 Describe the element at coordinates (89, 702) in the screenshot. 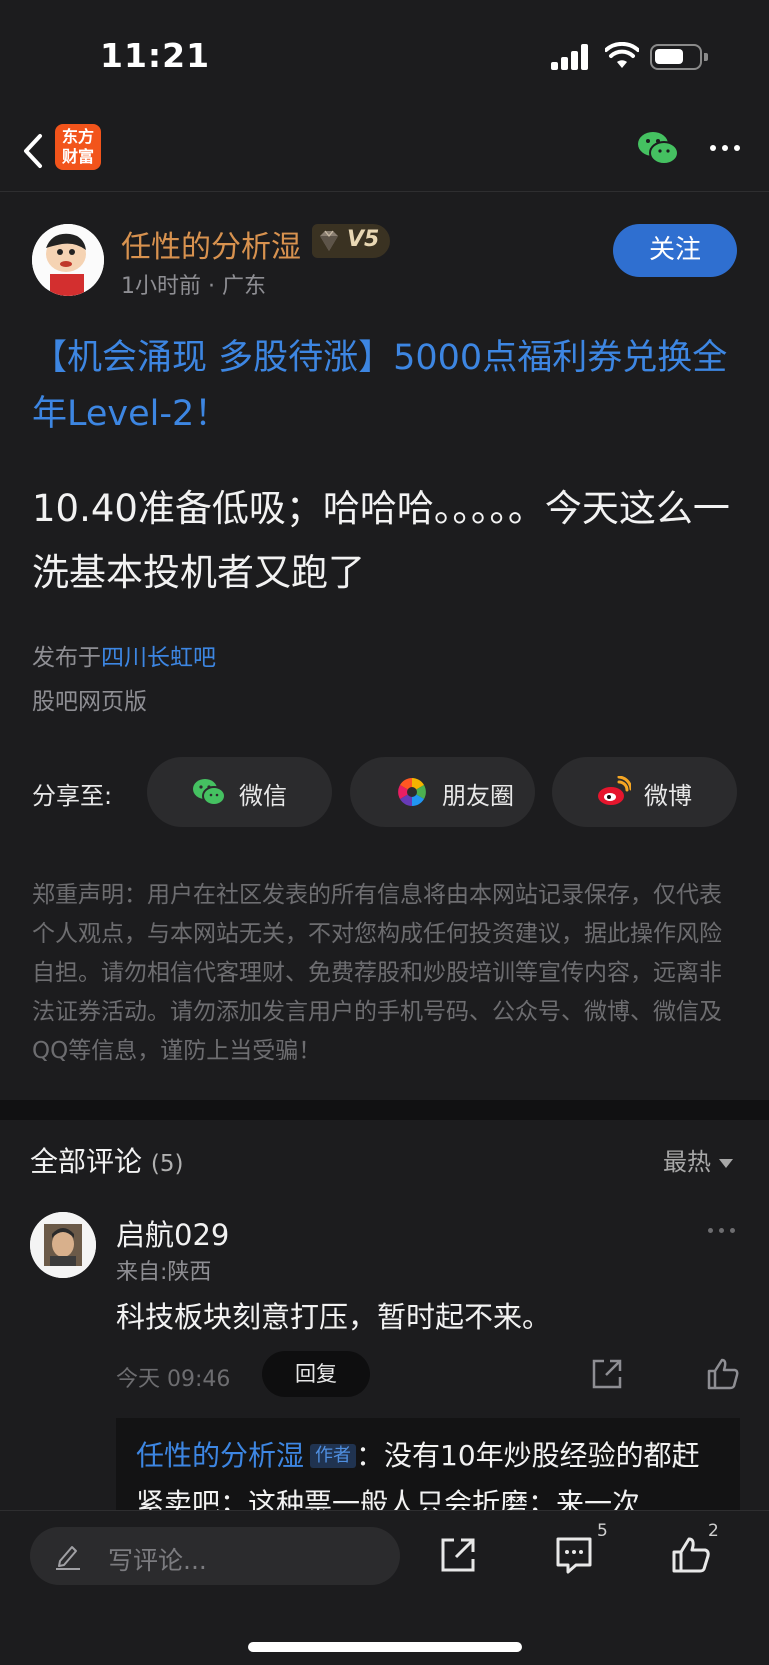

I see `post-client: 股吧网页版` at that location.